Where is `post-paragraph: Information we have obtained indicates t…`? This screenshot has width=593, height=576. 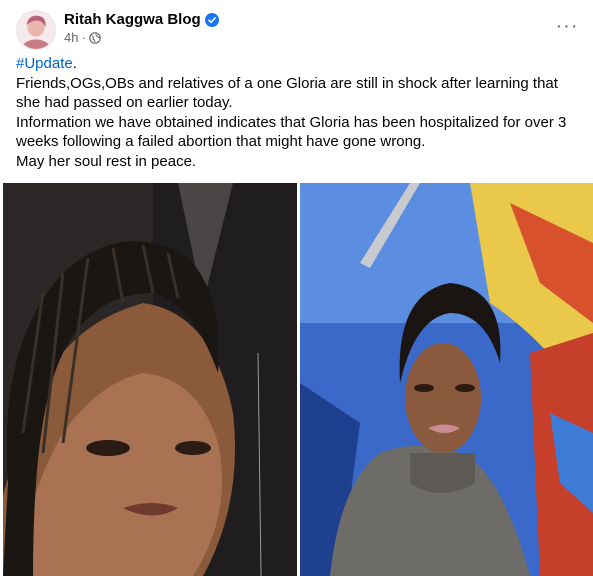 post-paragraph: Information we have obtained indicates t… is located at coordinates (291, 132).